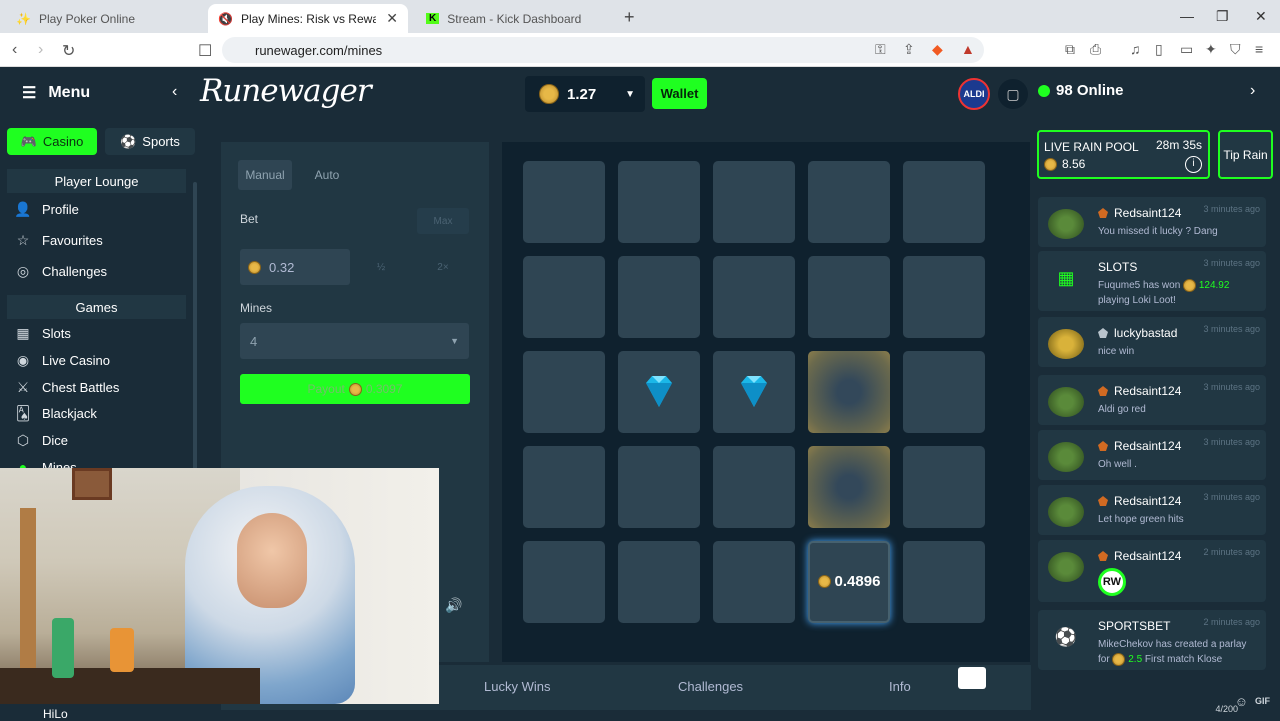 The width and height of the screenshot is (1280, 721). Describe the element at coordinates (67, 387) in the screenshot. I see `sidebar-item-chest-battles: ⚔ Chest Battles` at that location.